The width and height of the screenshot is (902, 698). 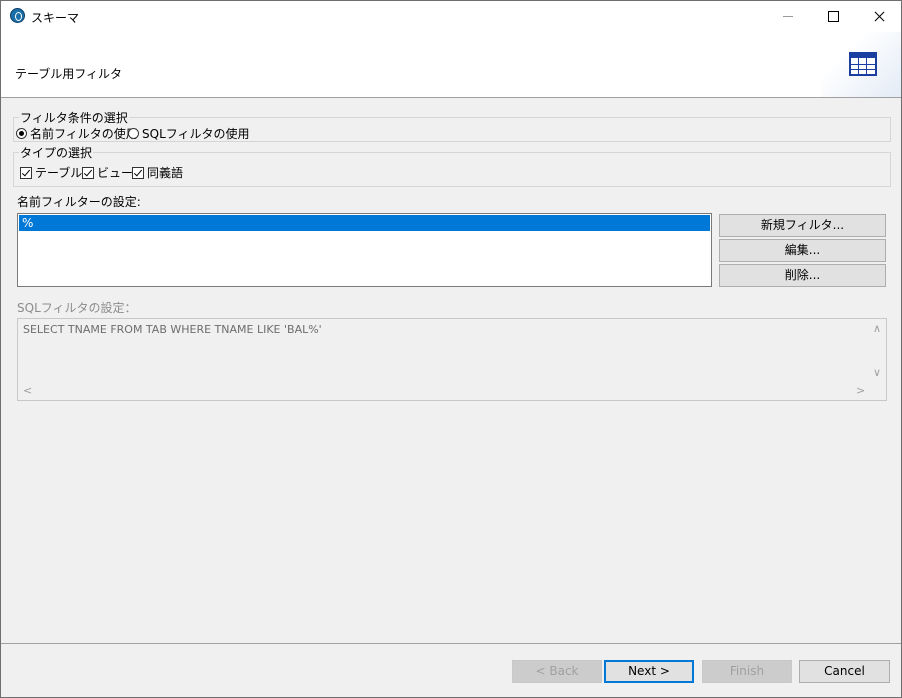 I want to click on vertical-scrollbar: ∧ ∨, so click(x=877, y=351).